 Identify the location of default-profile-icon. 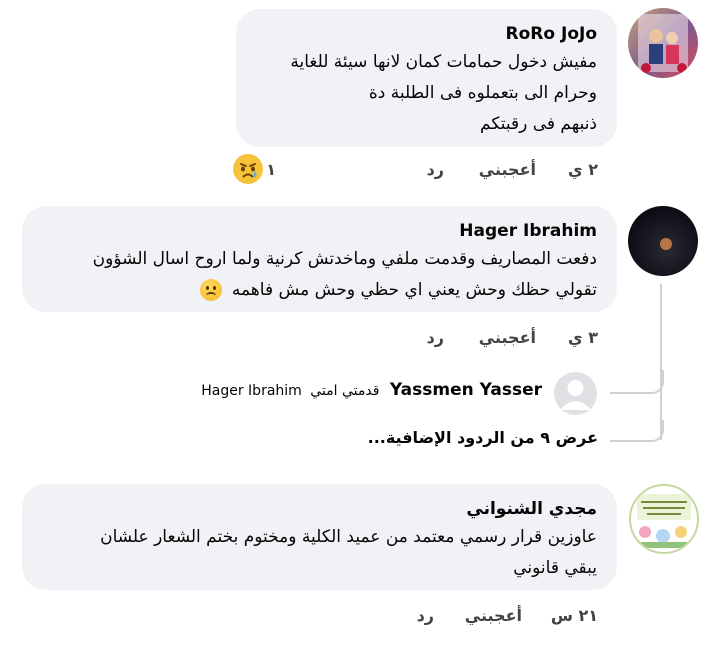
(575, 395).